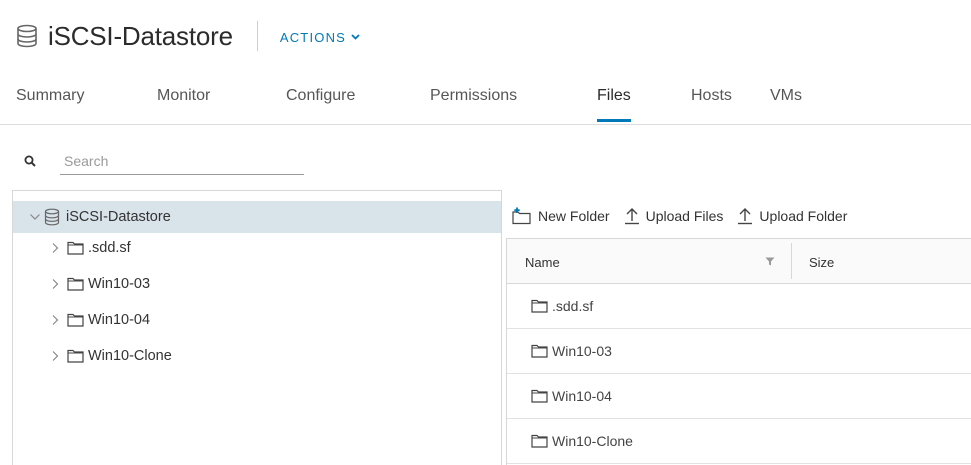 The height and width of the screenshot is (465, 971). What do you see at coordinates (739, 441) in the screenshot?
I see `table-row: Win10-Clone` at bounding box center [739, 441].